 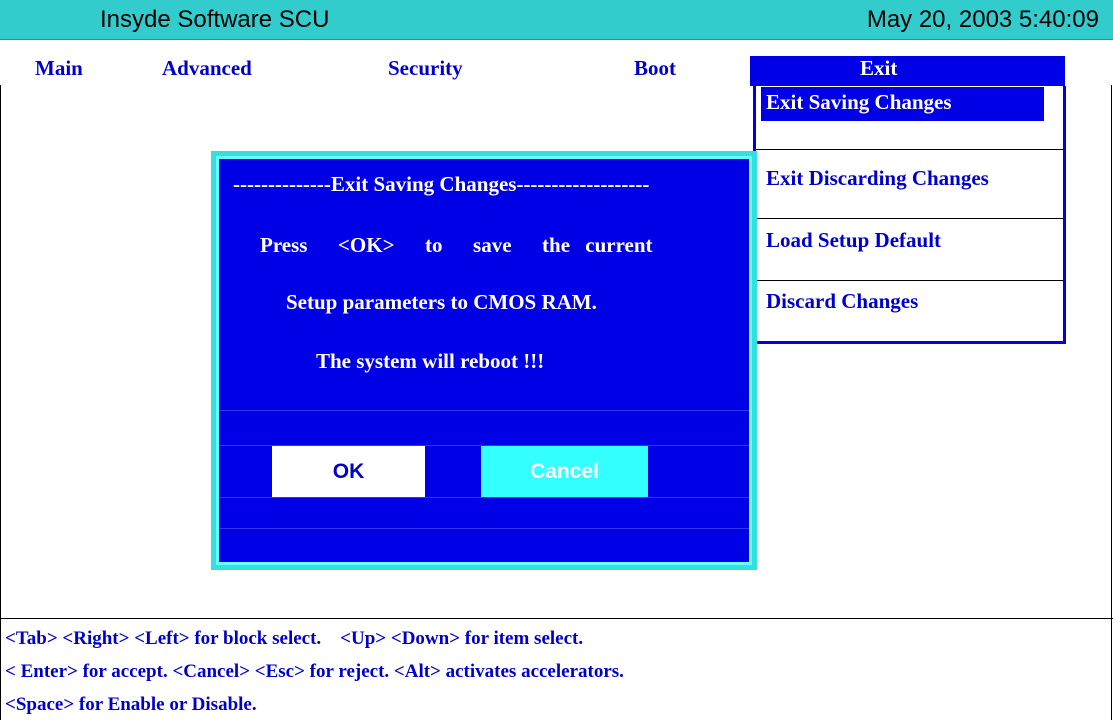 I want to click on exit-item-load-defaults: Load Setup Default, so click(x=853, y=240).